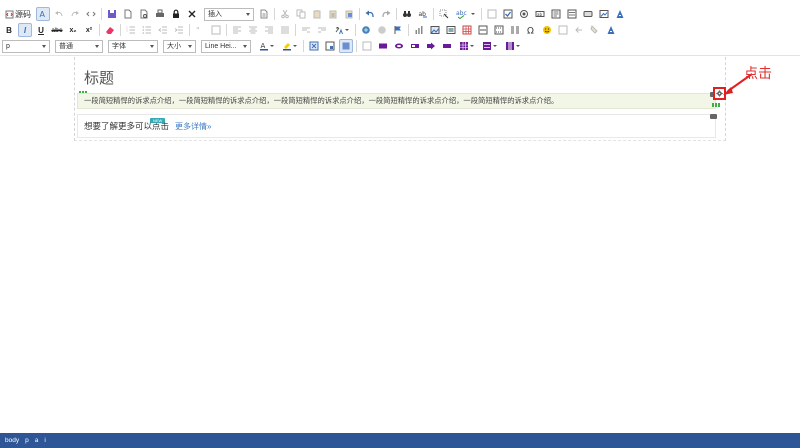 The image size is (800, 448). Describe the element at coordinates (444, 14) in the screenshot. I see `select-button` at that location.